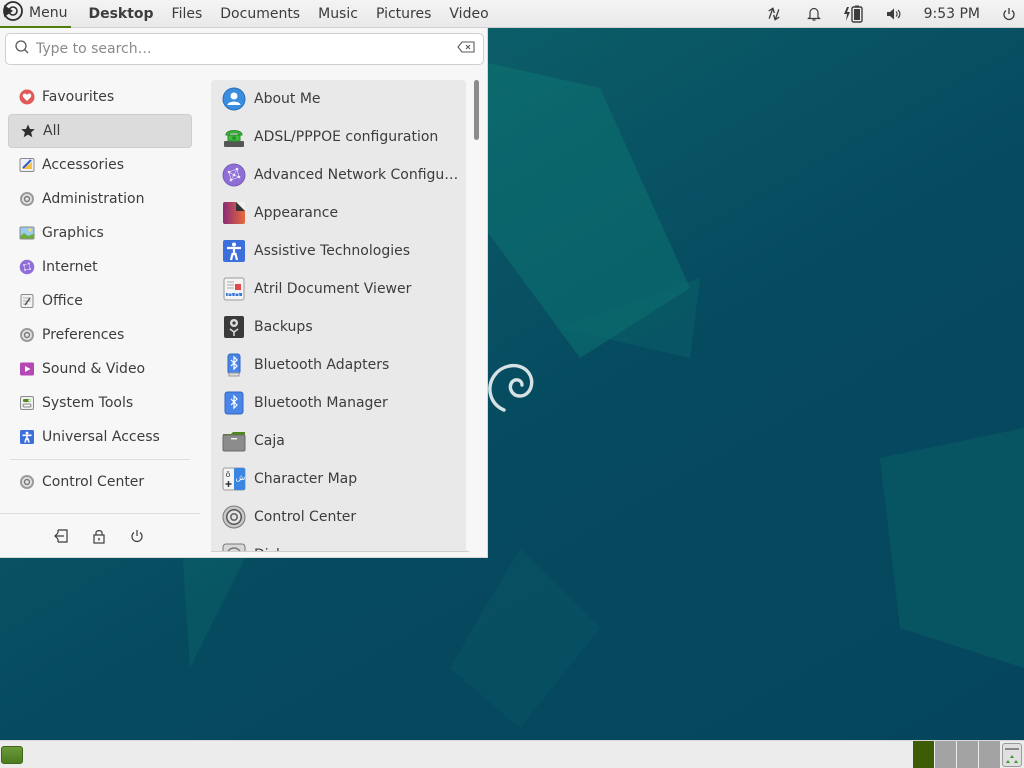 The image size is (1024, 768). I want to click on category-label: Favourites, so click(78, 97).